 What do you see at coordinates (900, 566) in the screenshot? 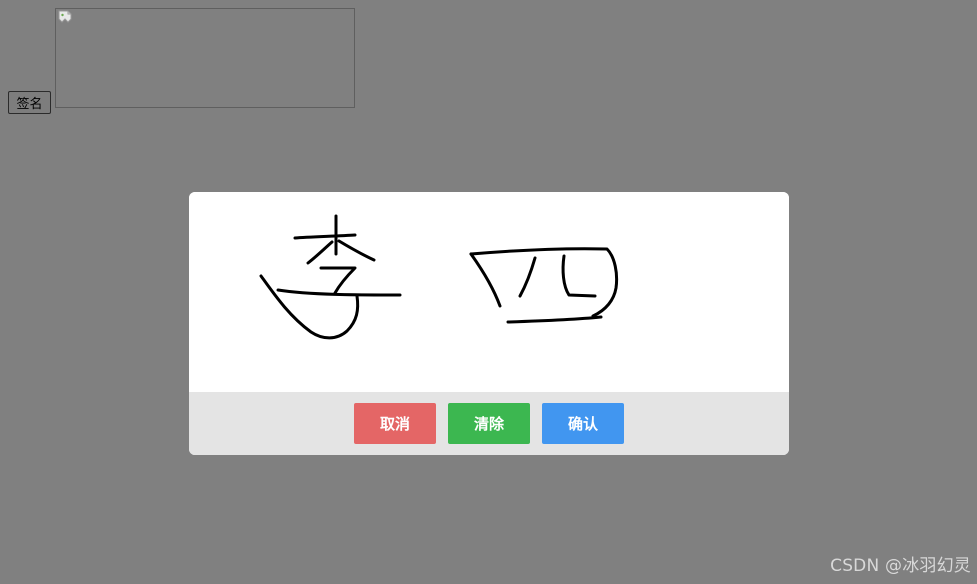
I see `watermark: CSDN @冰羽幻灵` at bounding box center [900, 566].